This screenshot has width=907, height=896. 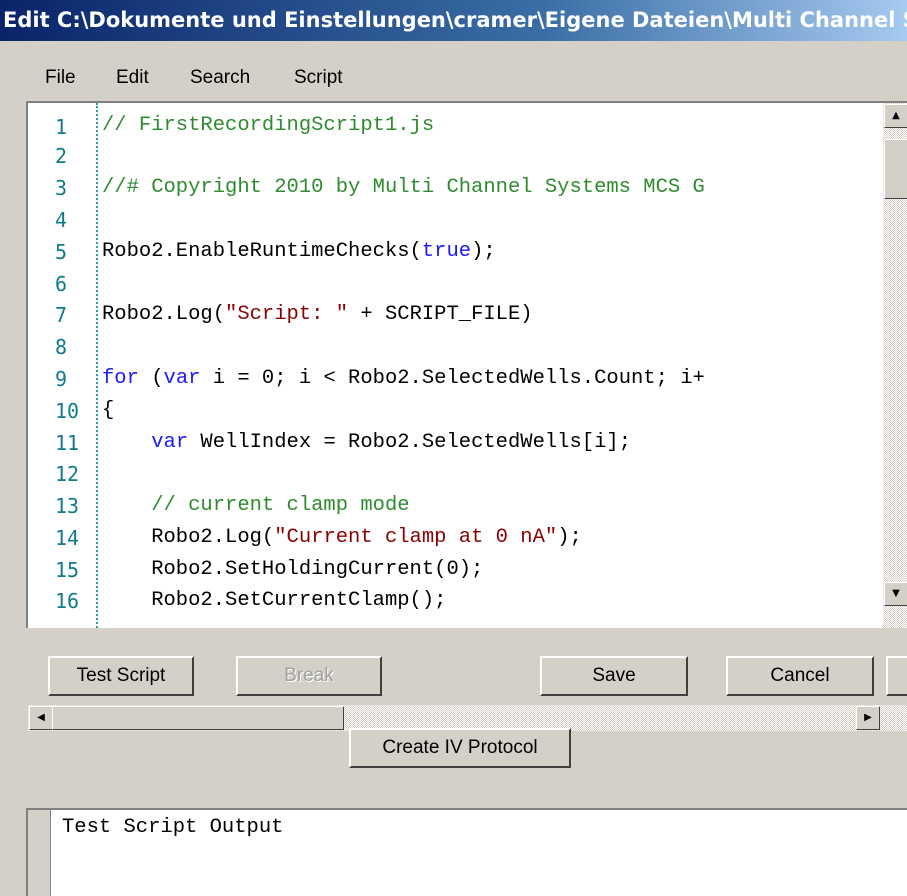 I want to click on menu-script: Script, so click(x=318, y=78).